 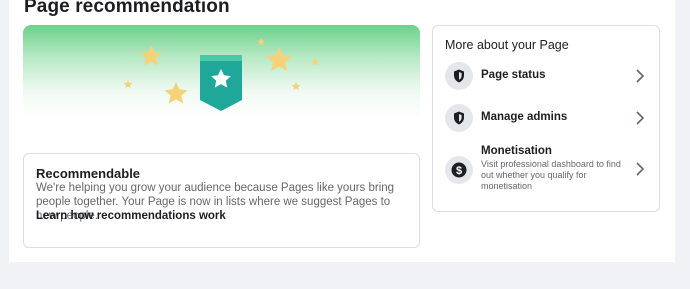 I want to click on manage-admins-item: Manage admins, so click(x=546, y=118).